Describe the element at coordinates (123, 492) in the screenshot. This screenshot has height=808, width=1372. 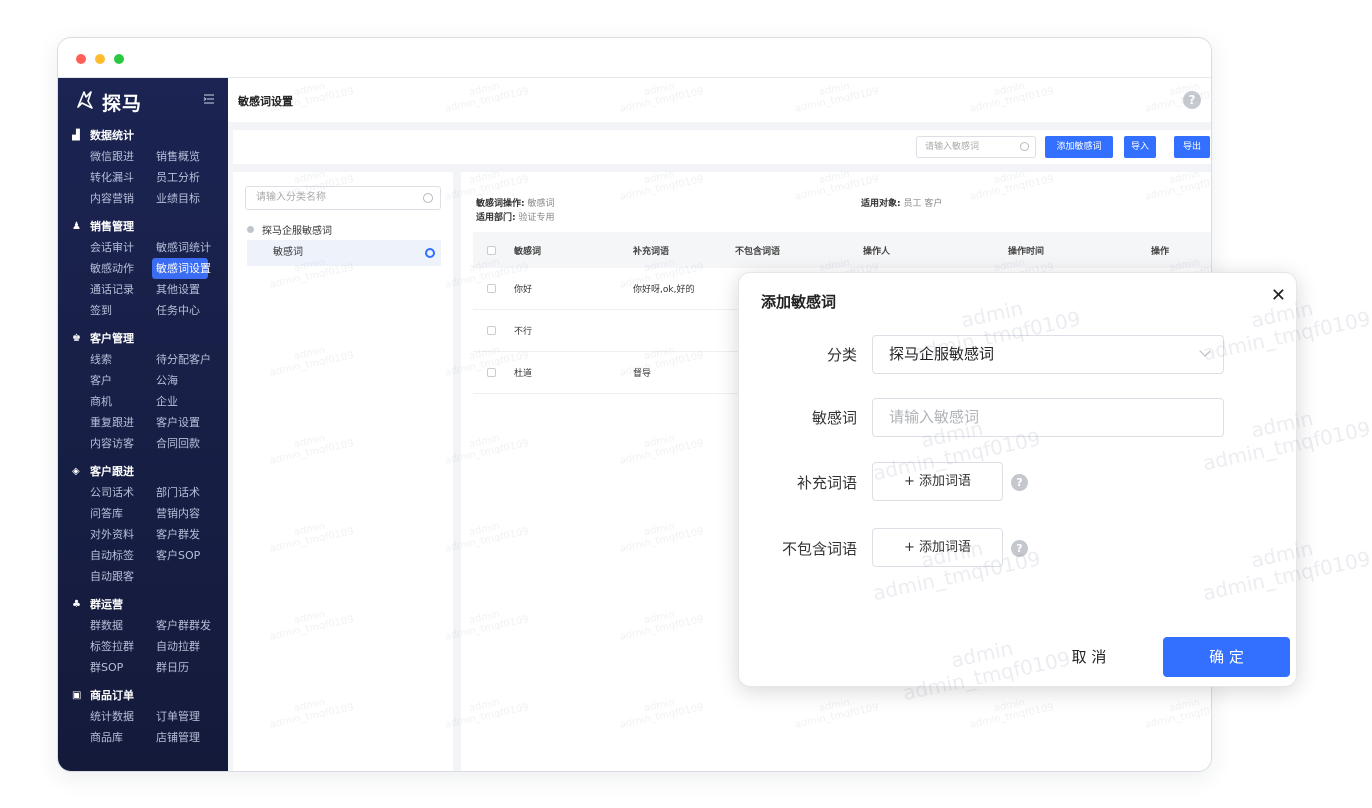
I see `sidebar-item: 公司话术` at that location.